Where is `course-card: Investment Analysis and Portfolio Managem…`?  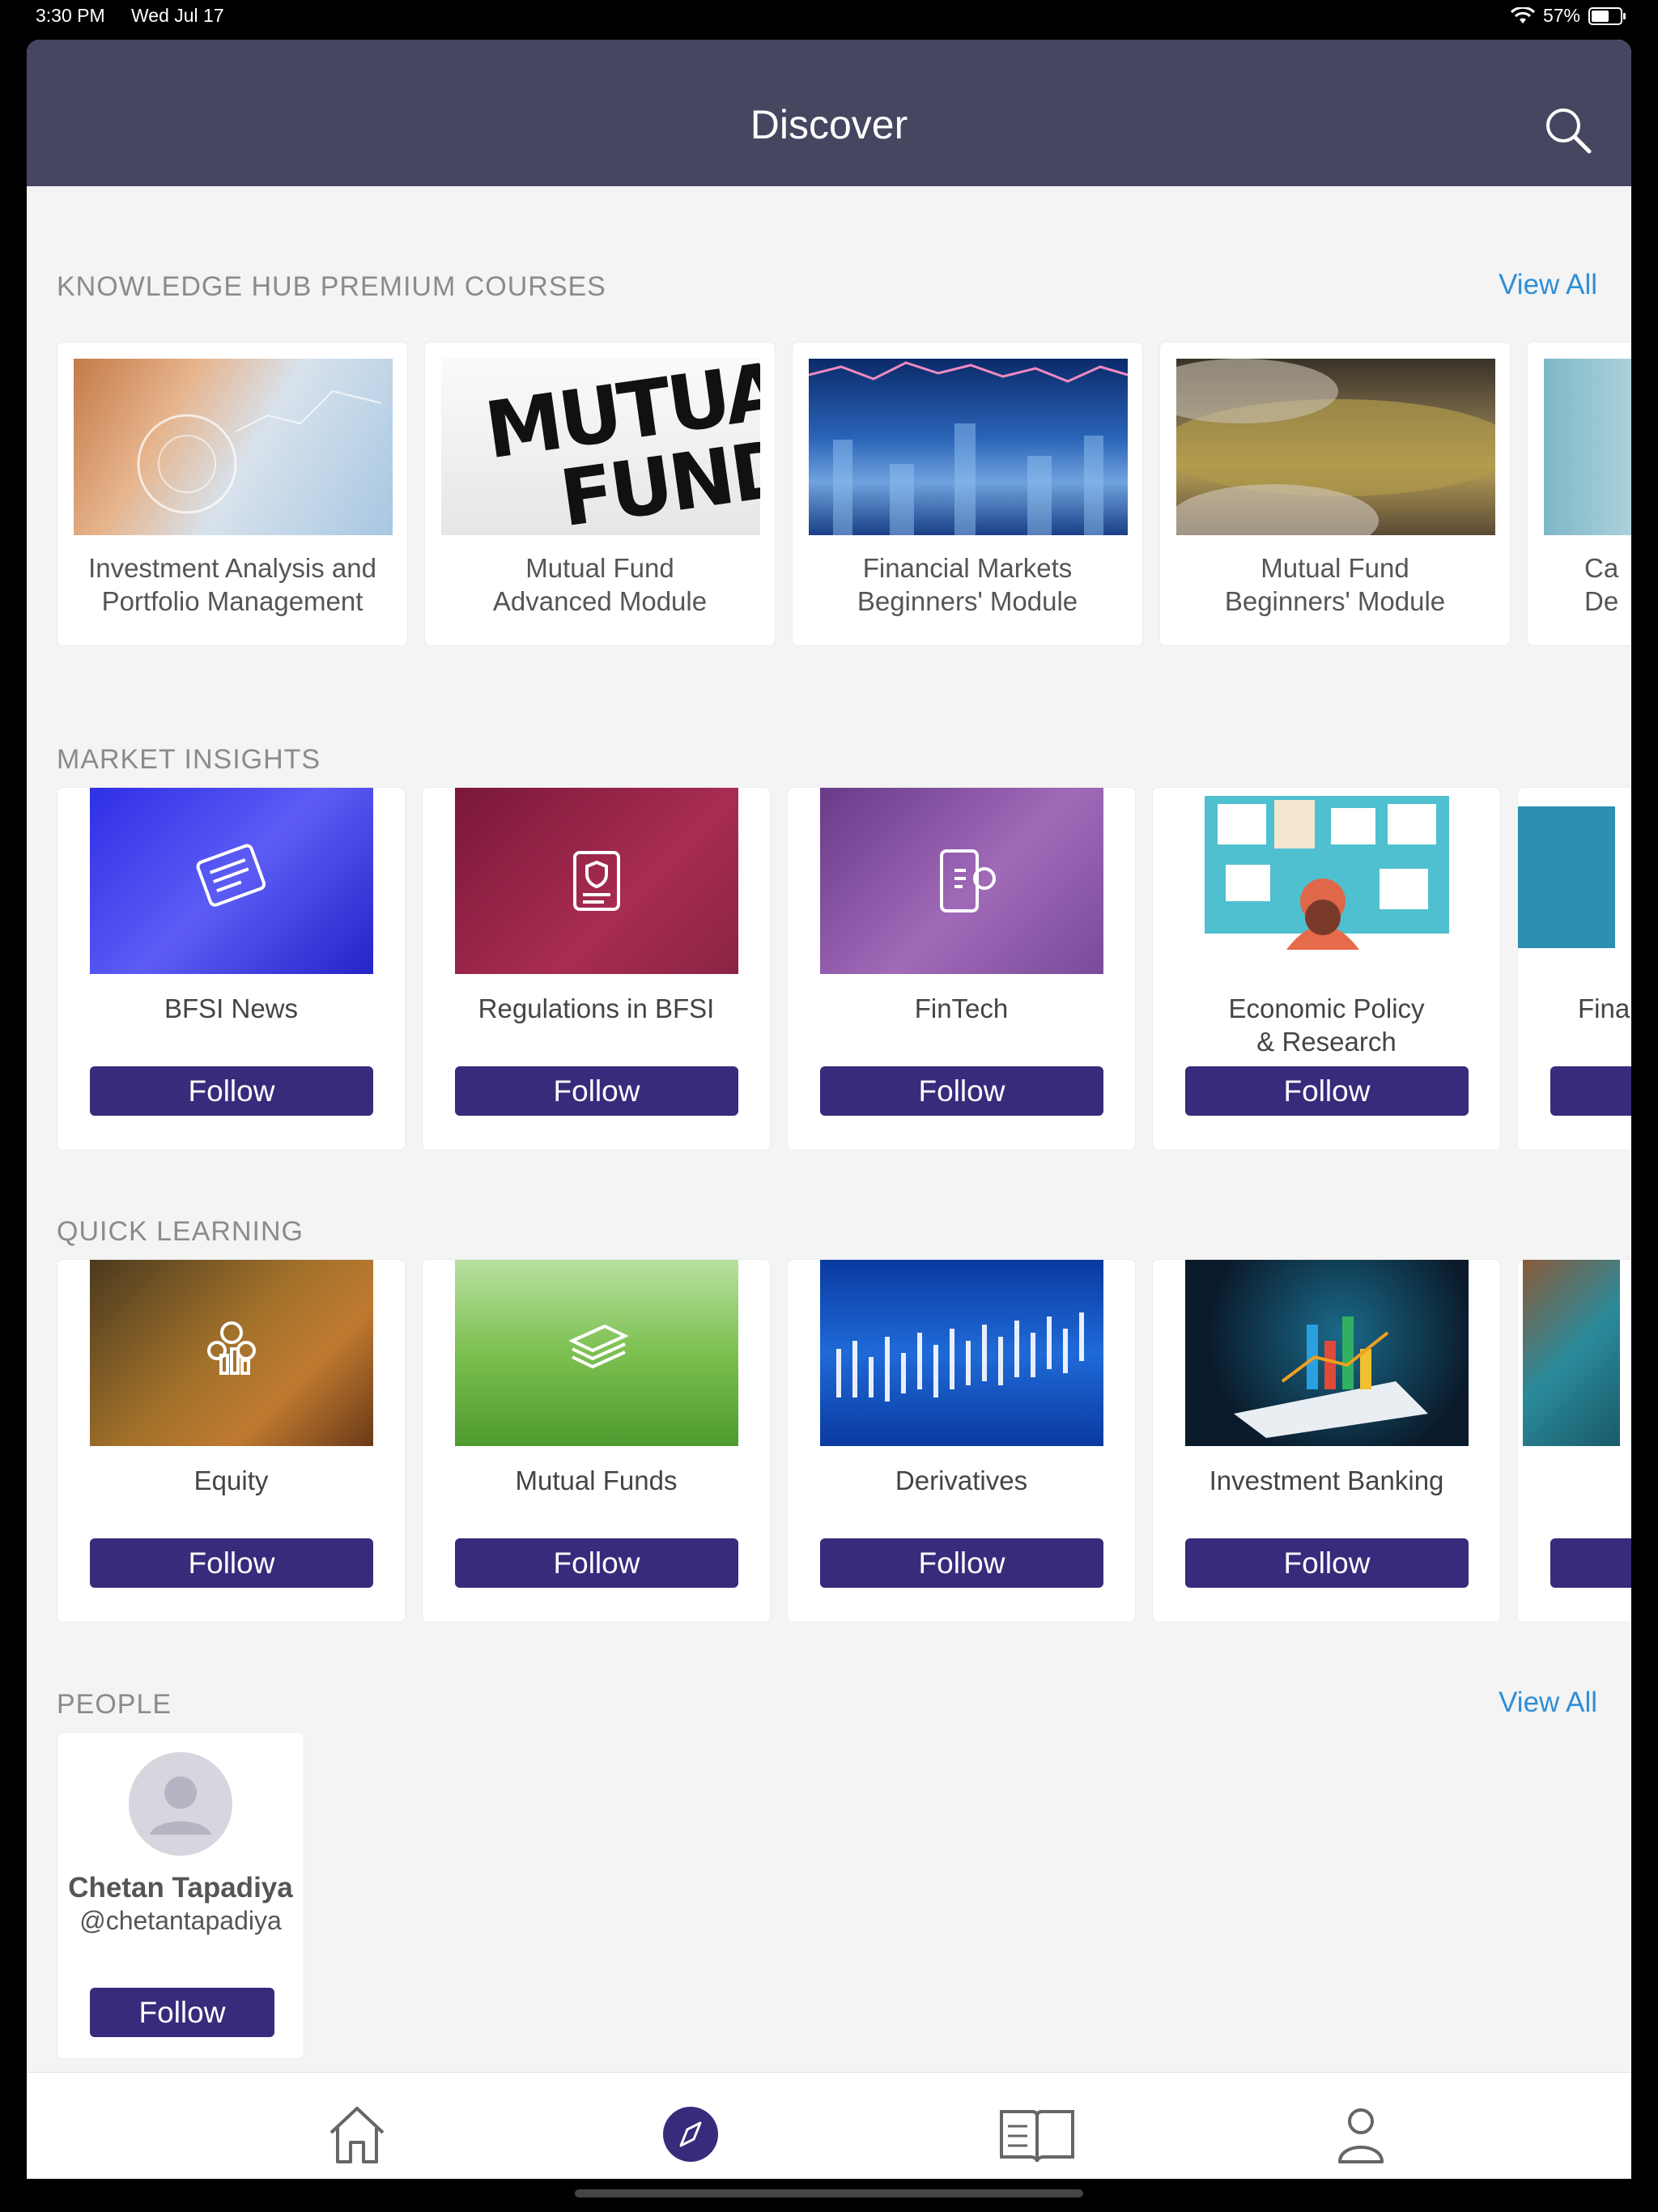 course-card: Investment Analysis and Portfolio Managem… is located at coordinates (232, 494).